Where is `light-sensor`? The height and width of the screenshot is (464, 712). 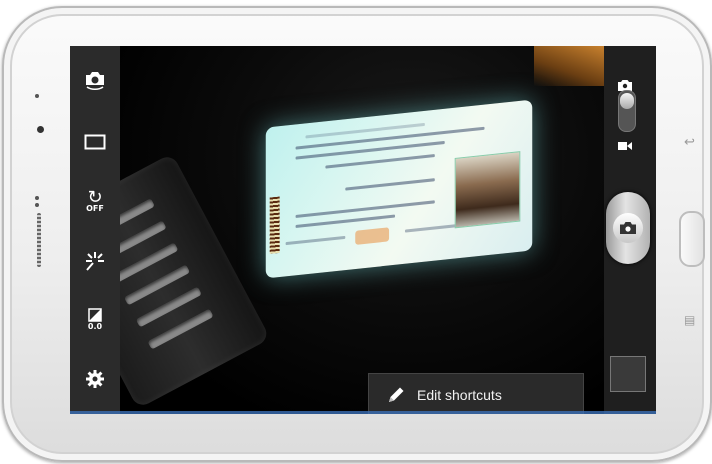
light-sensor is located at coordinates (37, 198).